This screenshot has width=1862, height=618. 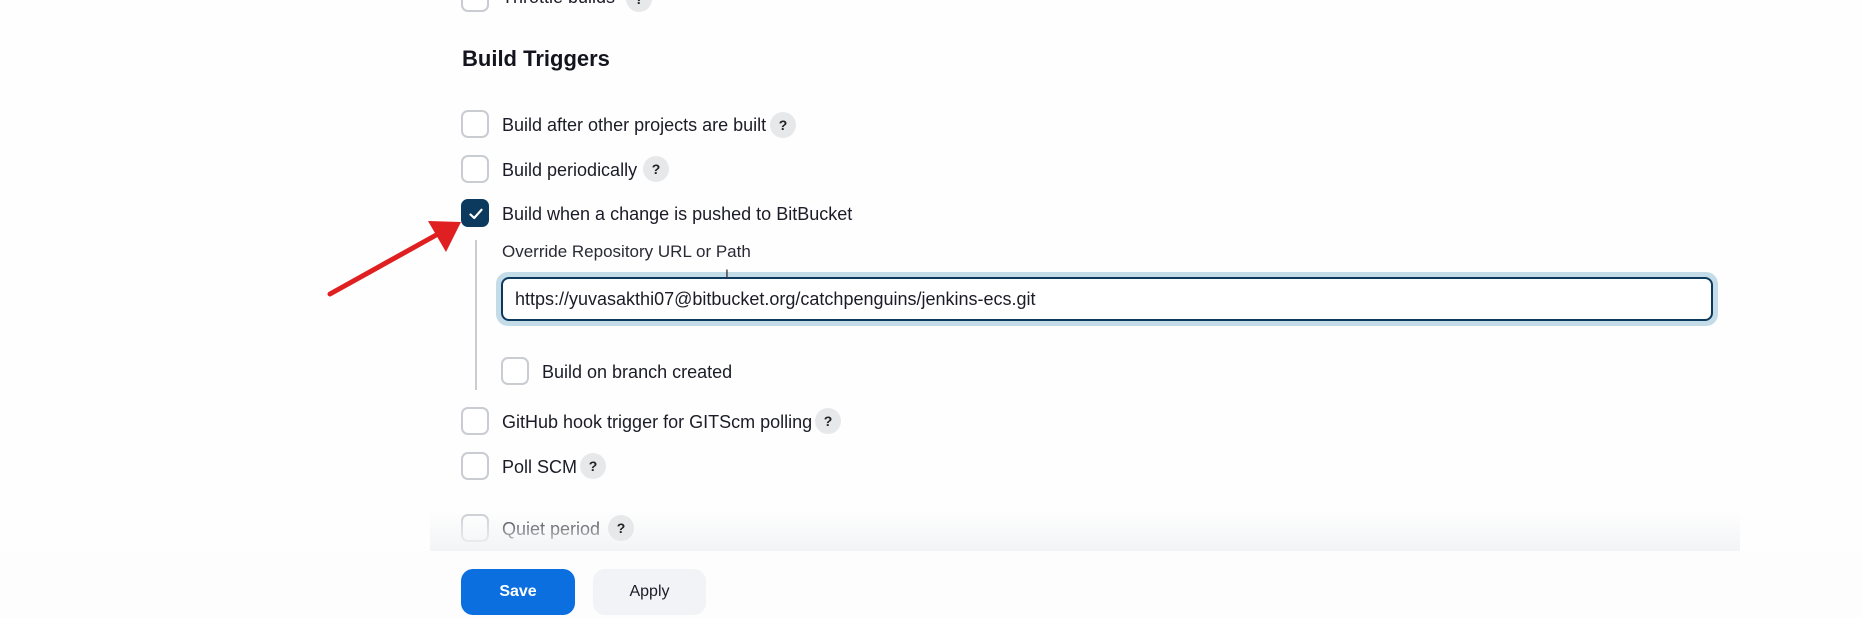 I want to click on text-cursor-icon: I, so click(x=727, y=274).